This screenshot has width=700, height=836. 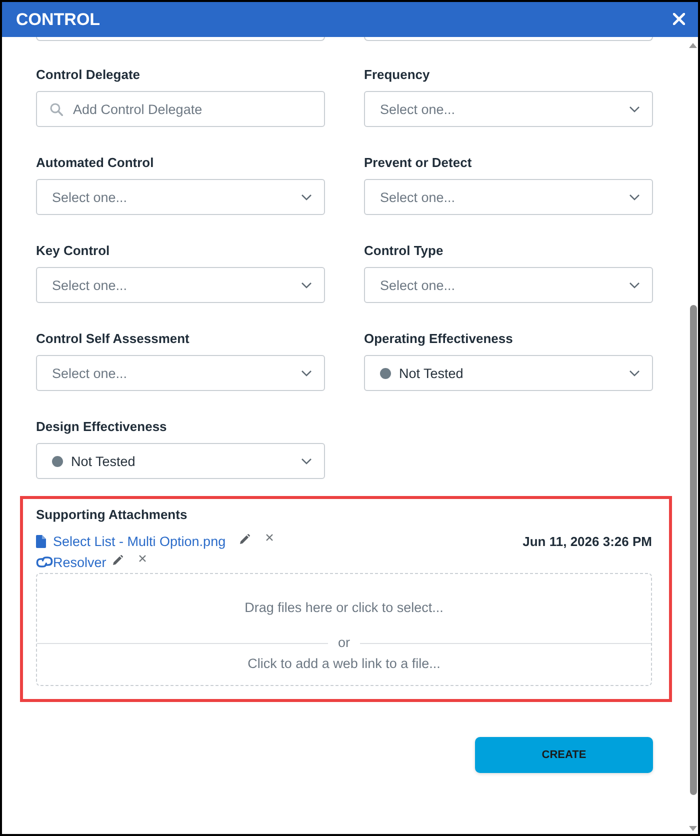 What do you see at coordinates (41, 541) in the screenshot?
I see `file-icon` at bounding box center [41, 541].